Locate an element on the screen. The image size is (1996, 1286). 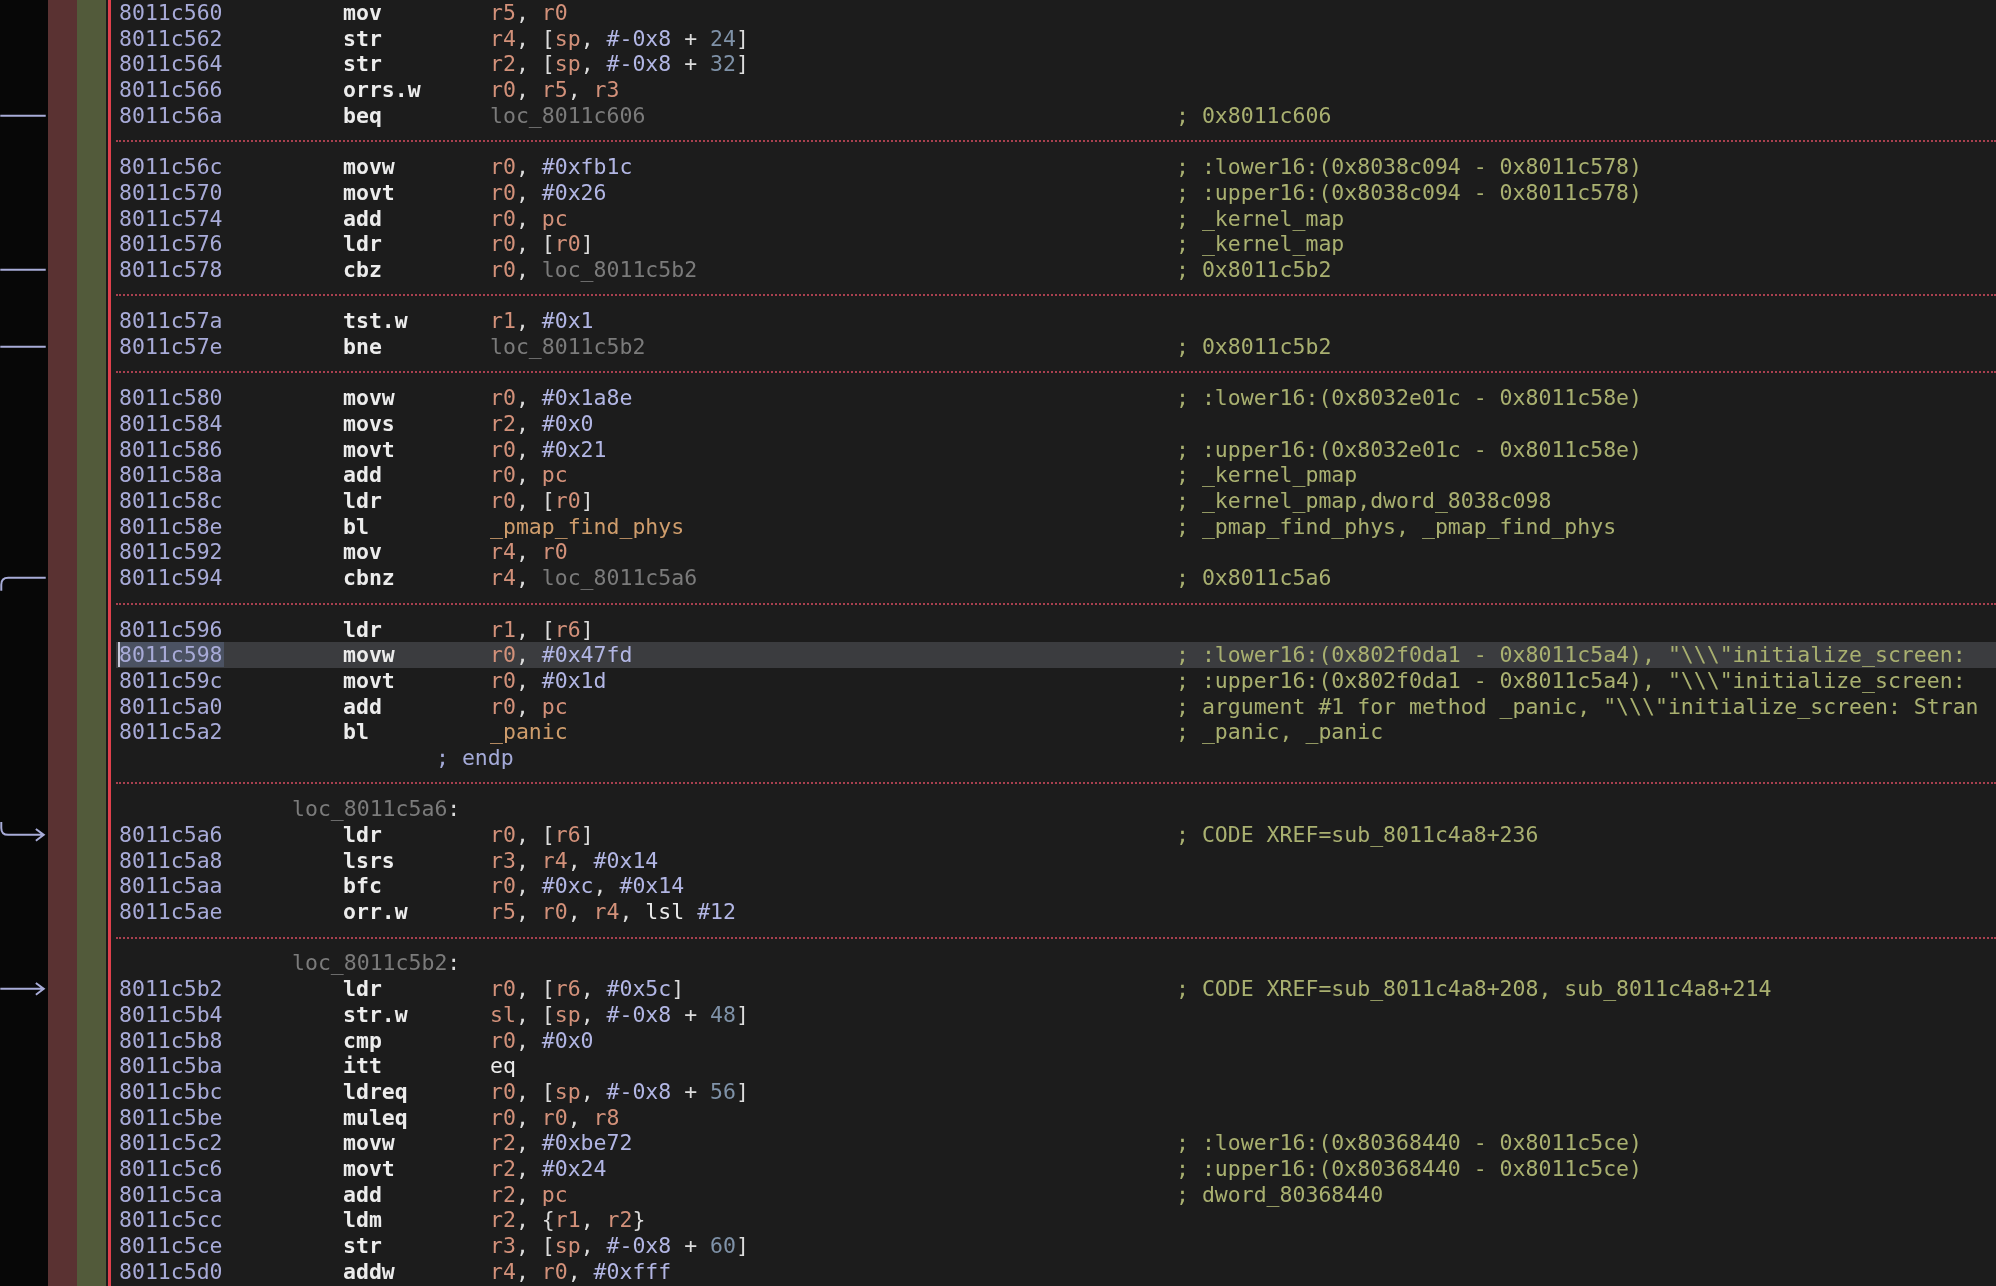
comment-text: ; CODE XREF=sub_8011c4a8+208, sub_8011c4a8+214 is located at coordinates (1474, 989).